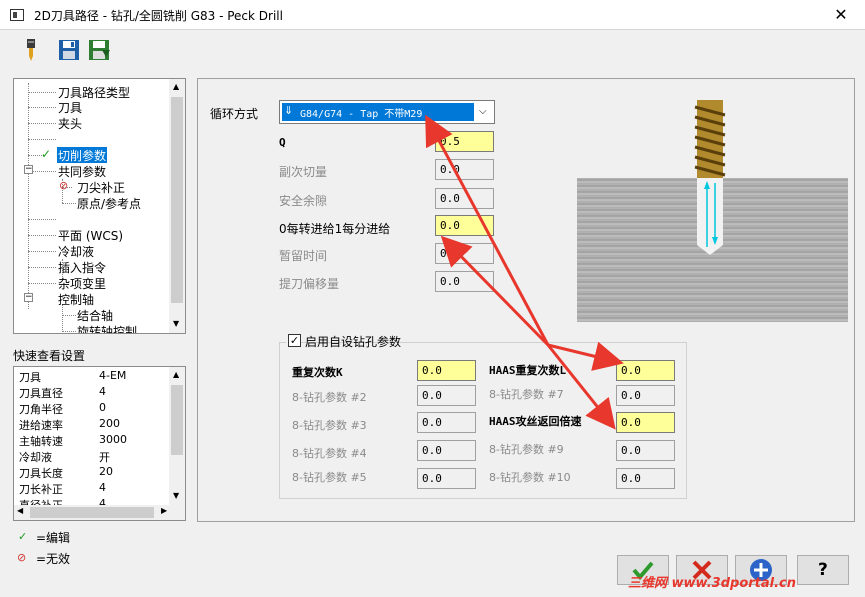 The image size is (865, 597). What do you see at coordinates (712, 583) in the screenshot?
I see `watermark: 三维网 www.3dportal.cn` at bounding box center [712, 583].